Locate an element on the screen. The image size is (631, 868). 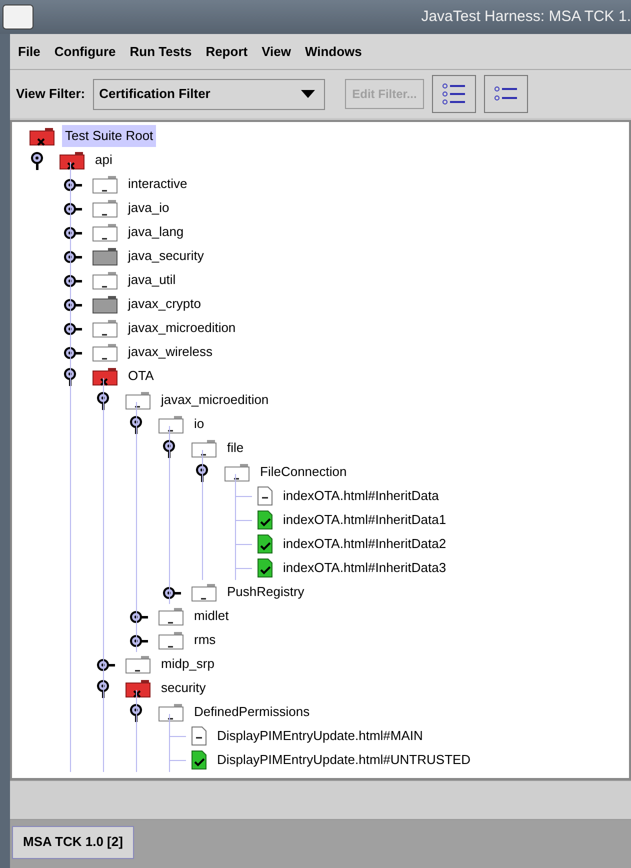
tree-node: javax_crypto is located at coordinates (164, 304).